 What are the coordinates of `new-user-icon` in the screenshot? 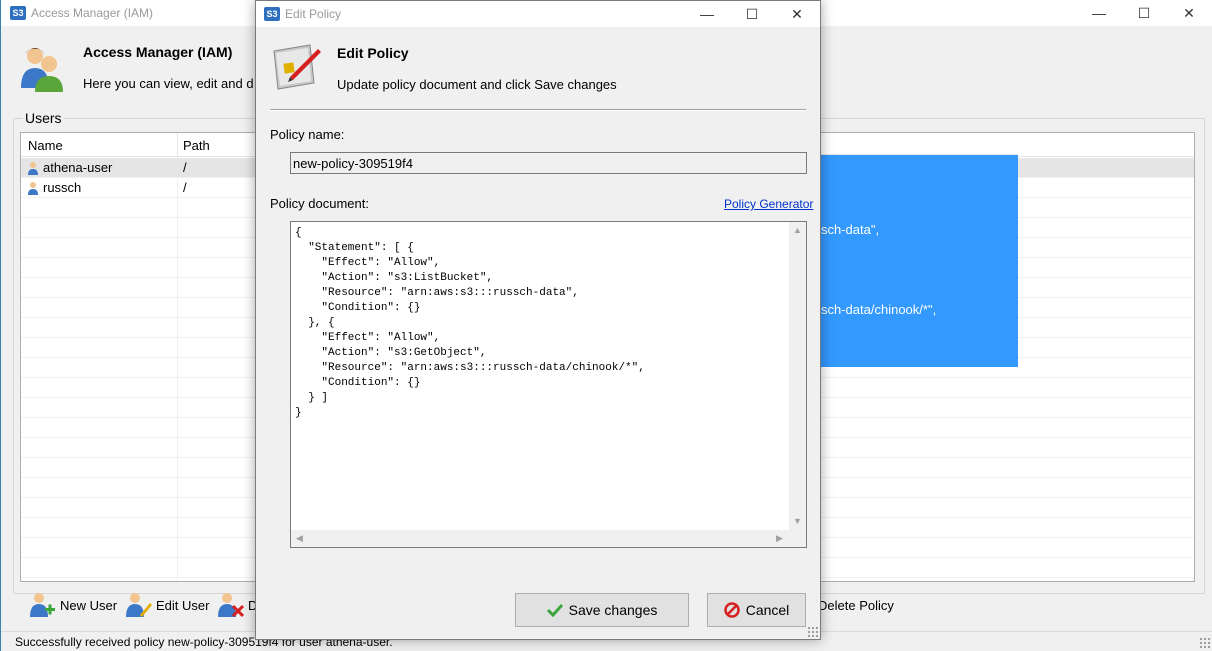 It's located at (42, 605).